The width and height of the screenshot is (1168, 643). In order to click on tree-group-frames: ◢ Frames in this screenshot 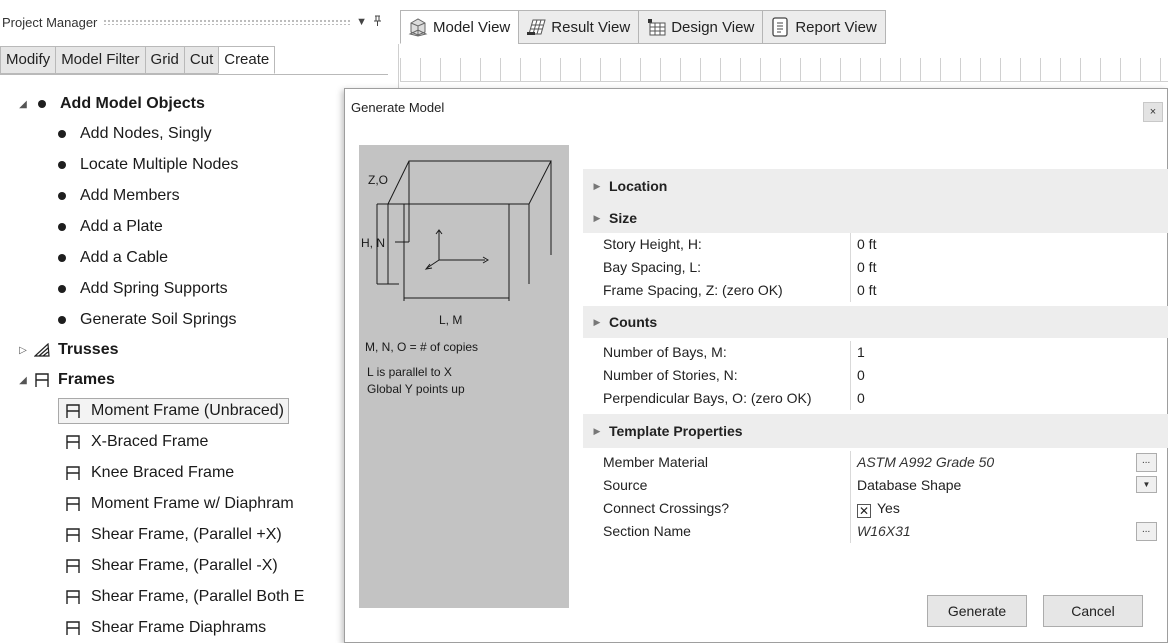, I will do `click(65, 380)`.